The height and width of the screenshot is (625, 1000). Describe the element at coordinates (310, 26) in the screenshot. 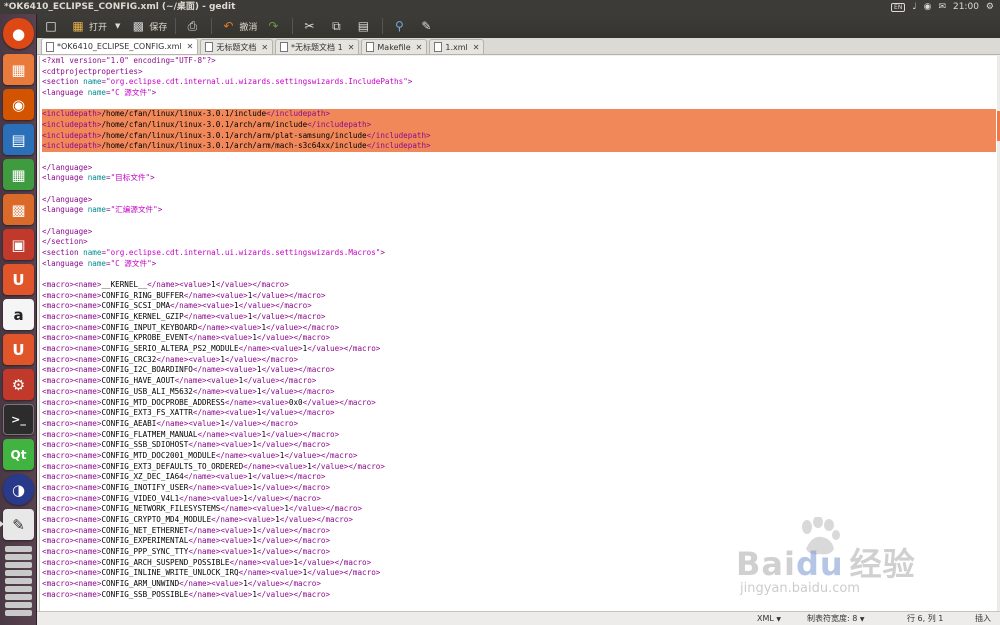

I see `cut-button: ✂` at that location.